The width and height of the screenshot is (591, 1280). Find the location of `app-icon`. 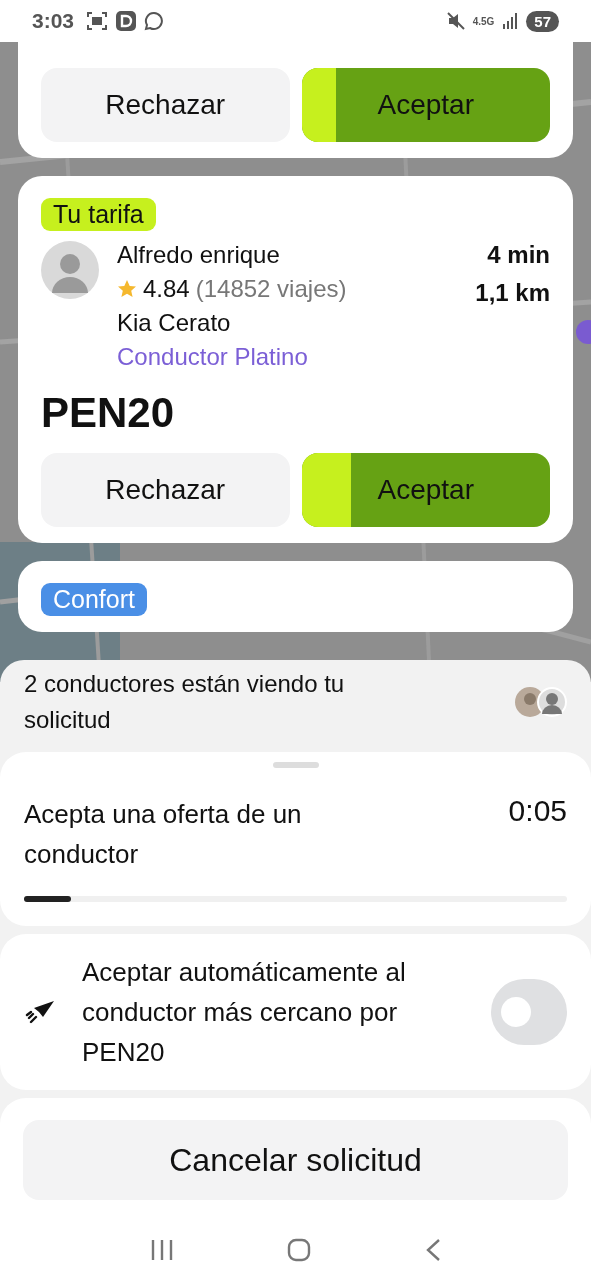

app-icon is located at coordinates (126, 21).